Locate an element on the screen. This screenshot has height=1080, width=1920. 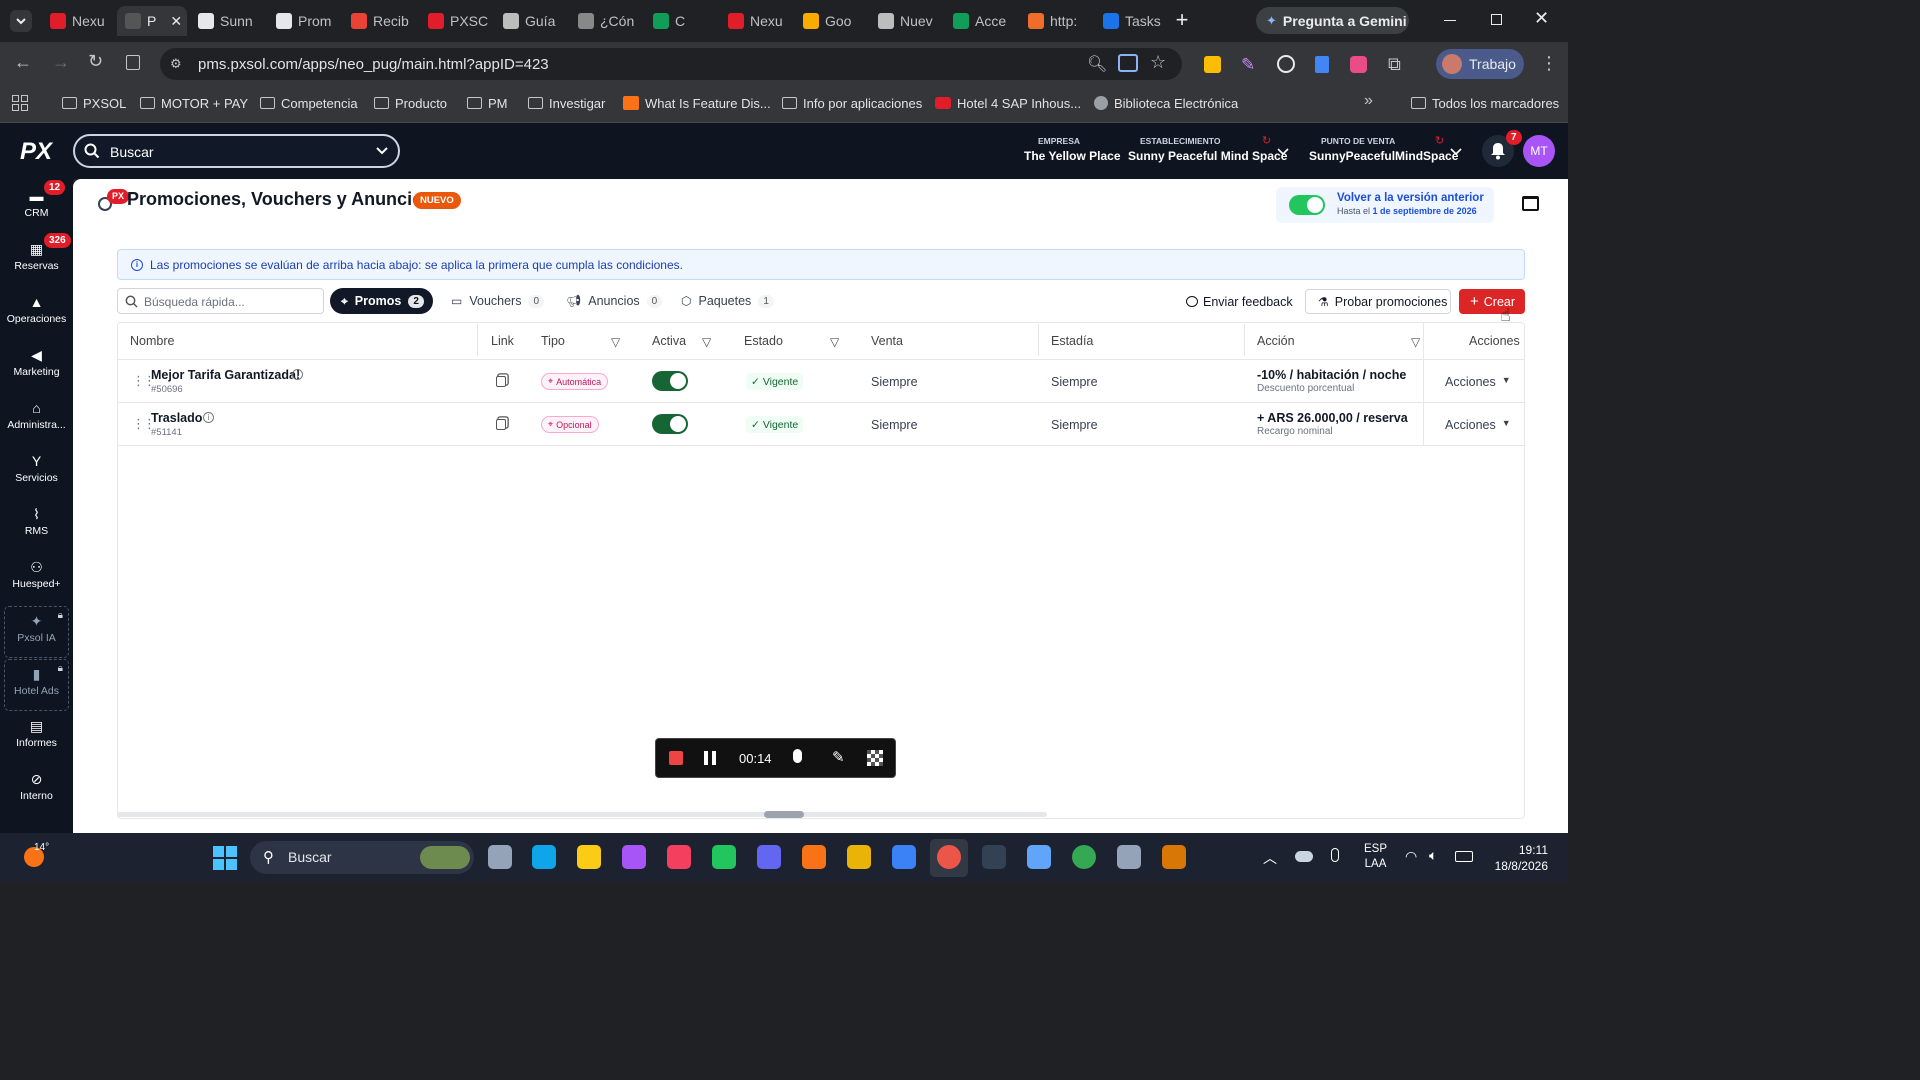
taskbar-search: ⚲ Buscar is located at coordinates (362, 857).